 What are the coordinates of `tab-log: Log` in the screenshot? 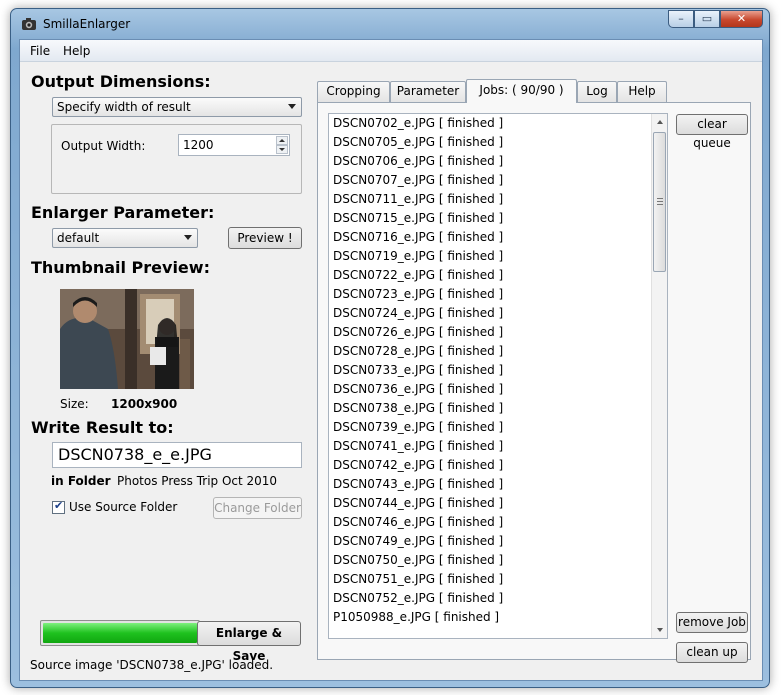 It's located at (597, 91).